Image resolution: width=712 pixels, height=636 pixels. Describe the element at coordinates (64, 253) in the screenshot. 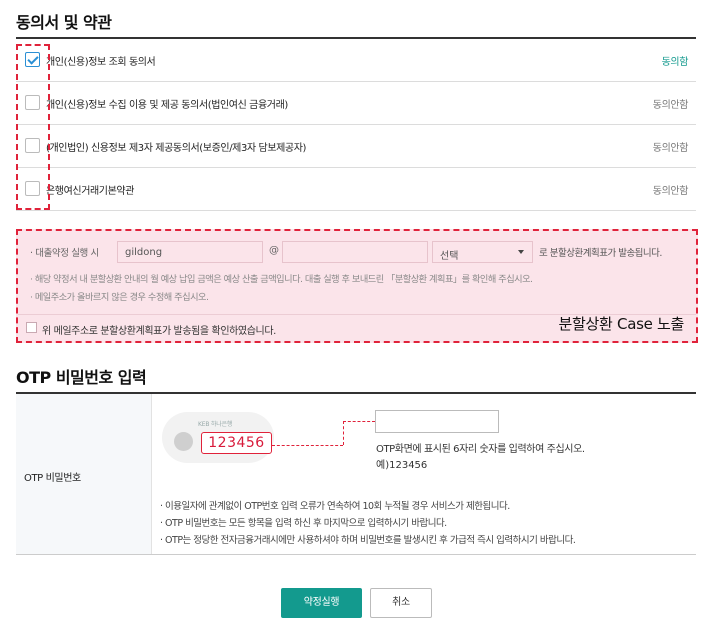

I see `repayment-intro: · 대출약정 실행 시` at that location.